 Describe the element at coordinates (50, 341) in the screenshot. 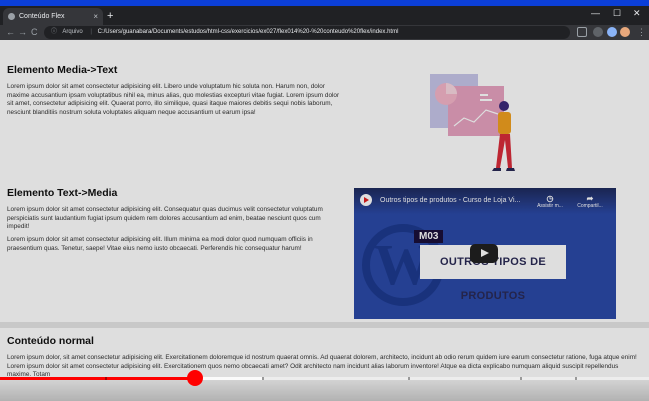

I see `section-heading: Conteúdo normal` at that location.